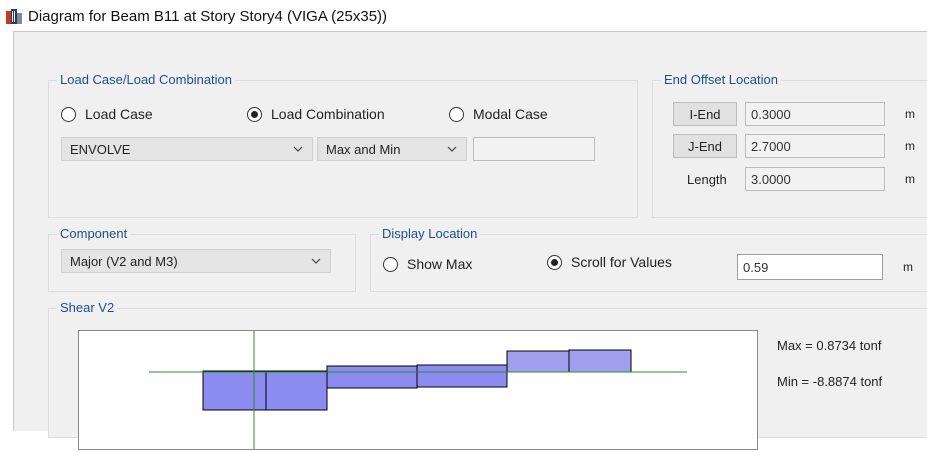 This screenshot has height=452, width=927. Describe the element at coordinates (810, 267) in the screenshot. I see `scroll-value-field: 0.59` at that location.